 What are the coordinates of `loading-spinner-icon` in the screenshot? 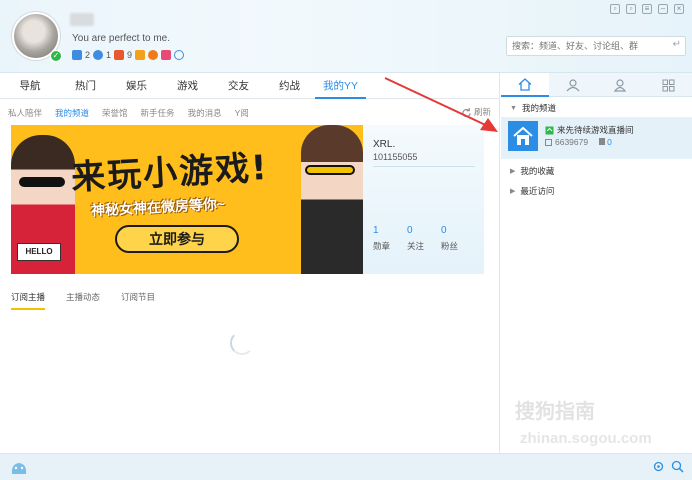 It's located at (242, 343).